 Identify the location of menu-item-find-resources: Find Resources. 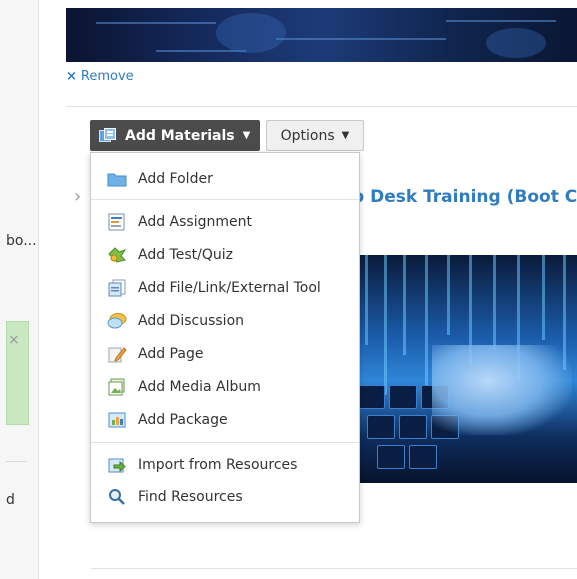
(225, 496).